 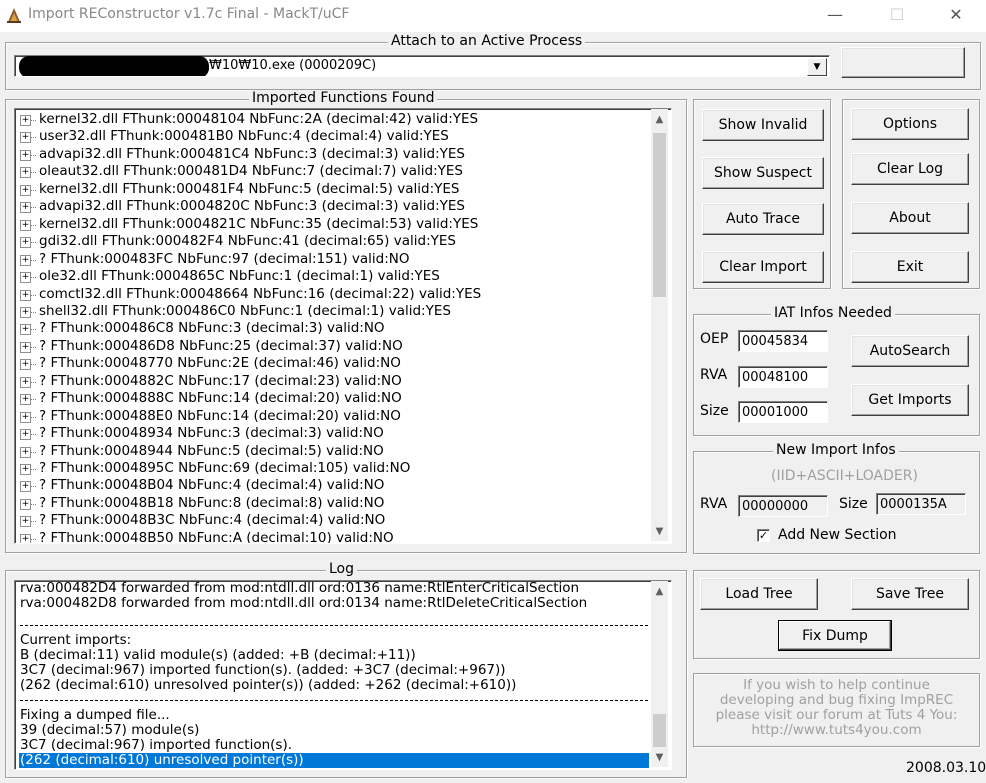 What do you see at coordinates (910, 351) in the screenshot?
I see `autosearch-button: AutoSearch` at bounding box center [910, 351].